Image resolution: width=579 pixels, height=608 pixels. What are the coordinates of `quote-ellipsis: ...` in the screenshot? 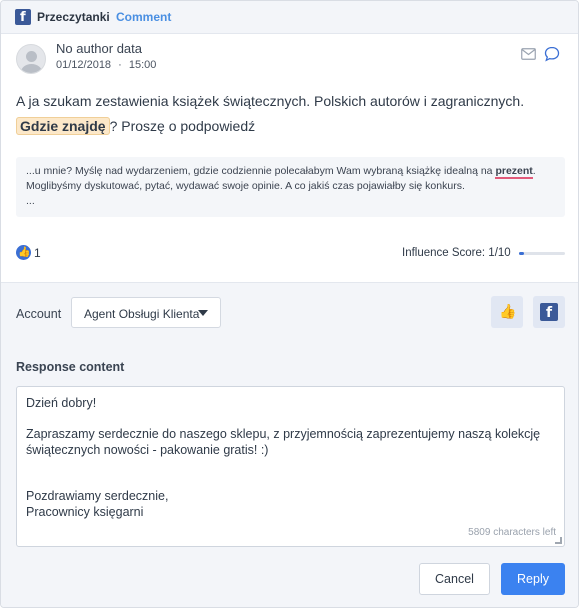 It's located at (30, 201).